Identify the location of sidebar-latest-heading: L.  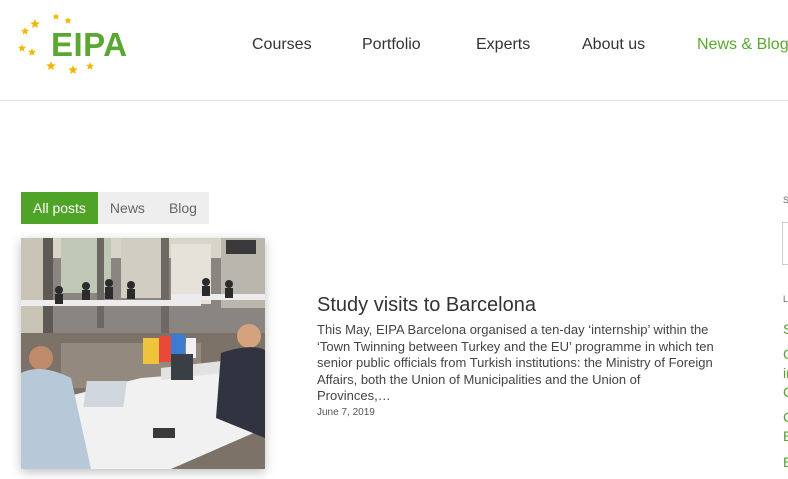
(785, 299).